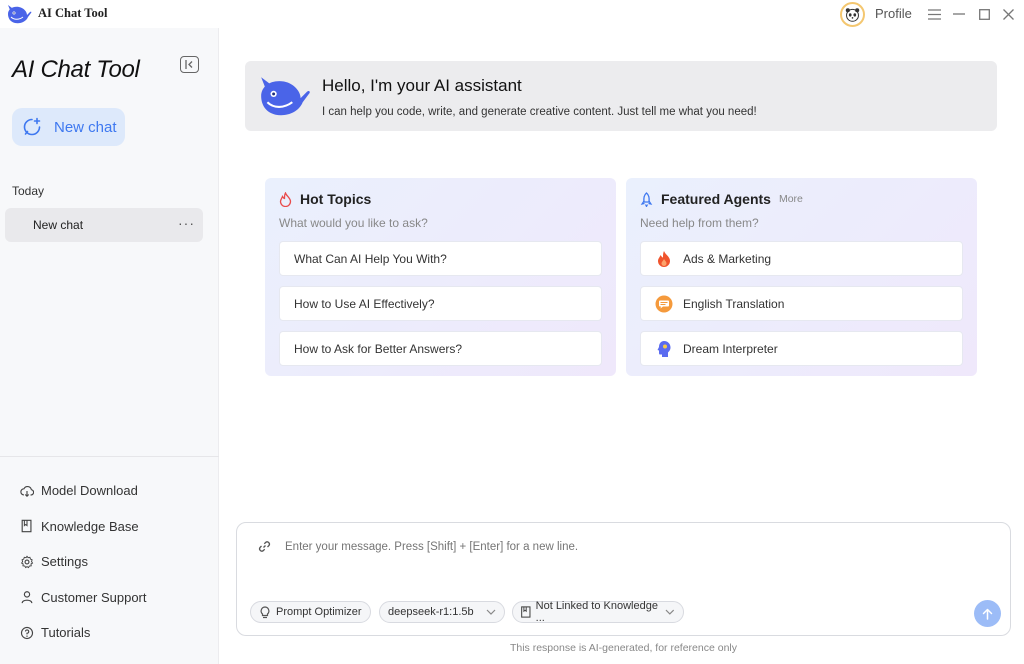 This screenshot has height=664, width=1024. I want to click on flame-outline-icon, so click(285, 199).